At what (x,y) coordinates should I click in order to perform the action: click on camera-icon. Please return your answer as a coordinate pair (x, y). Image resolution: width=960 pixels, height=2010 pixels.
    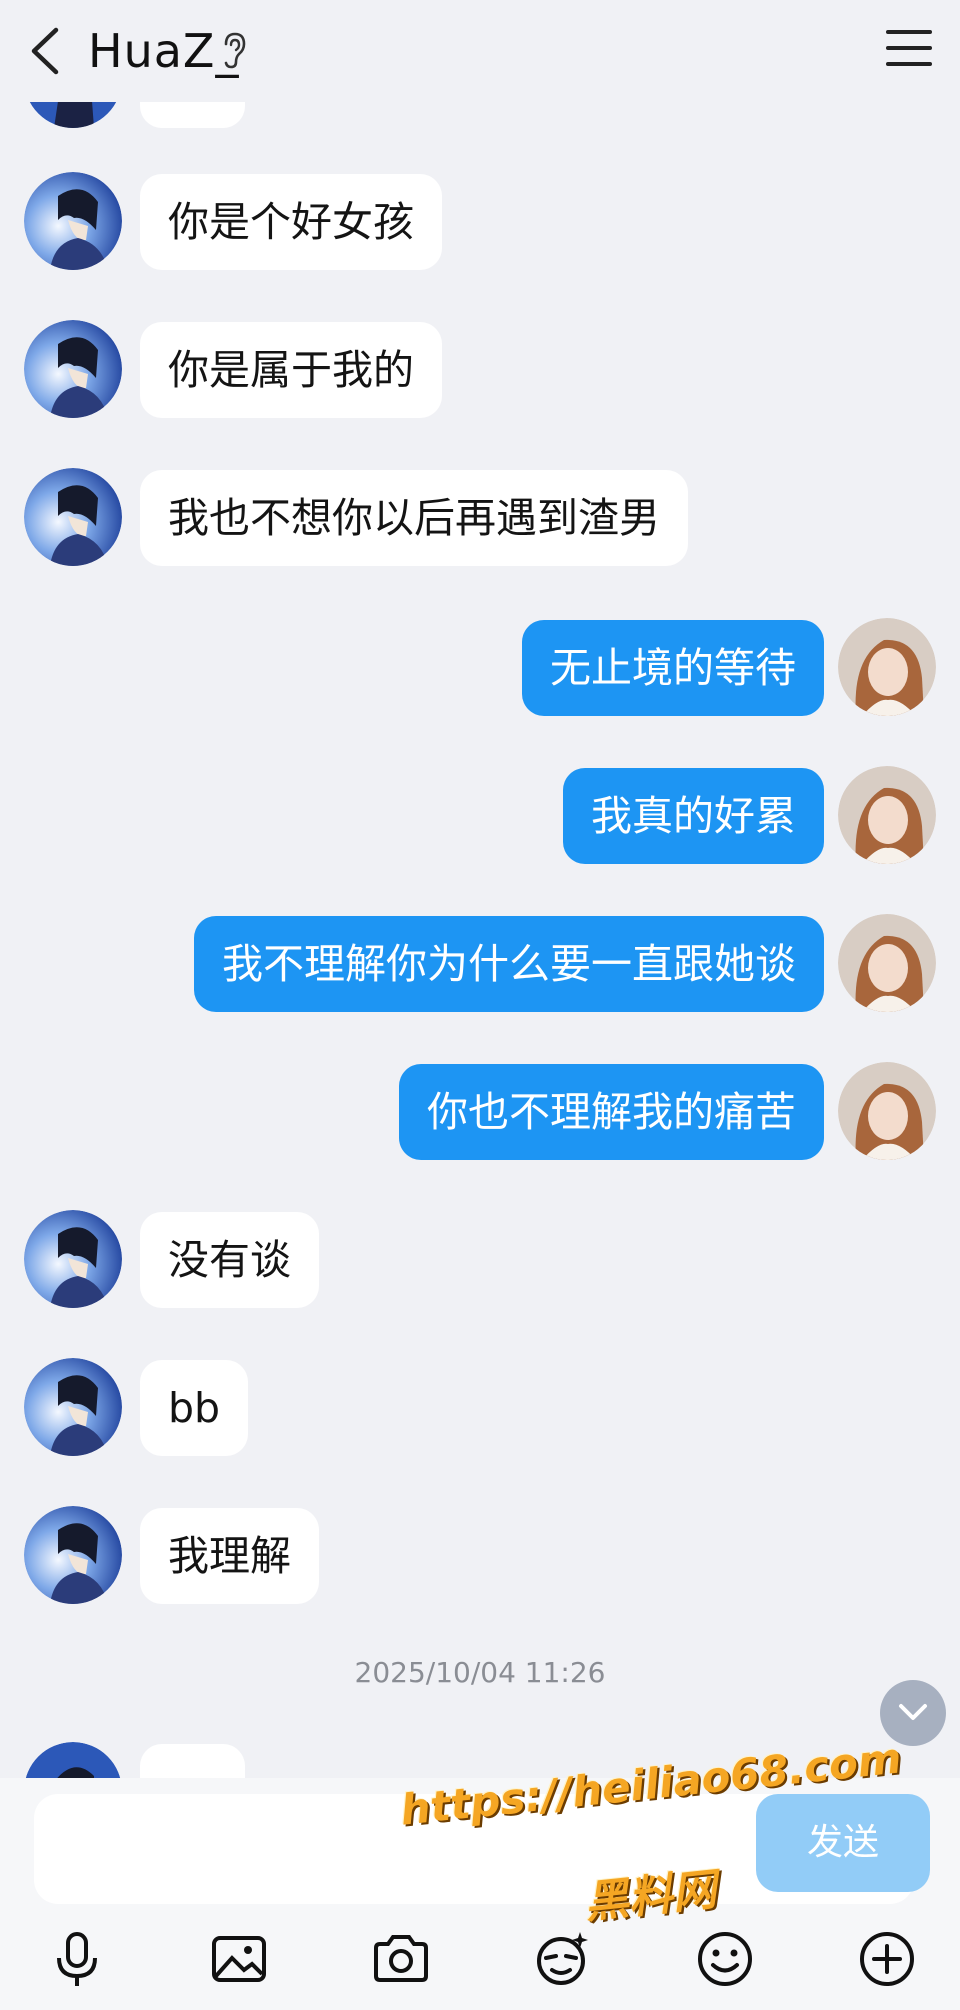
    Looking at the image, I should click on (401, 1959).